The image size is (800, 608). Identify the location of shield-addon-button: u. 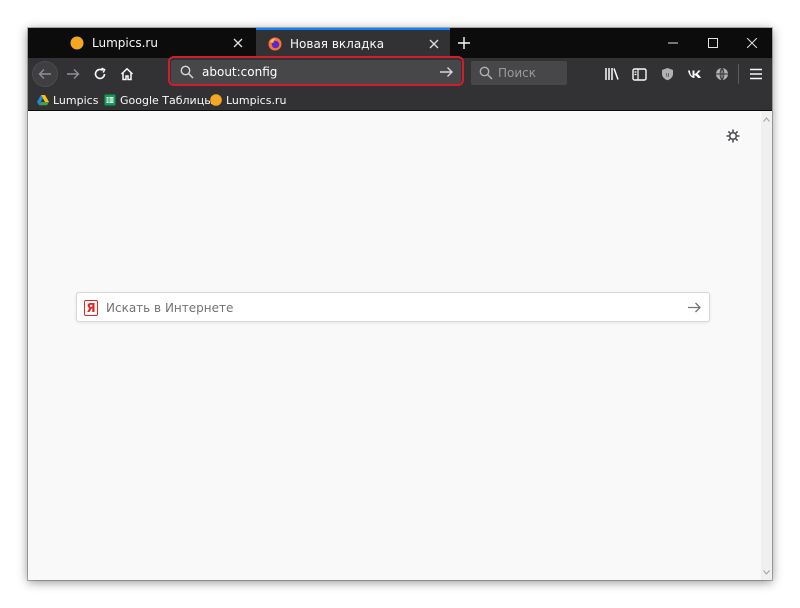
(667, 74).